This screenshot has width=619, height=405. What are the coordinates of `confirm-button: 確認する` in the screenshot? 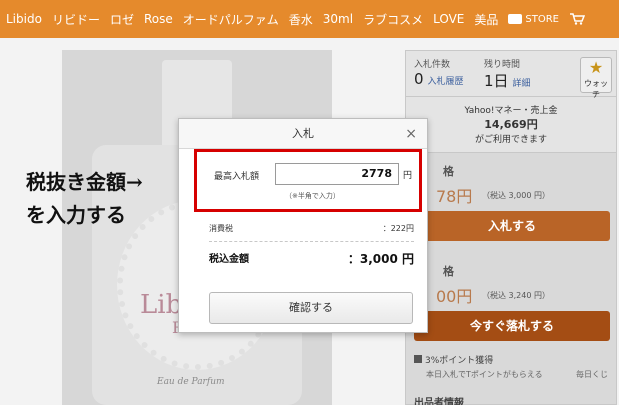 It's located at (311, 308).